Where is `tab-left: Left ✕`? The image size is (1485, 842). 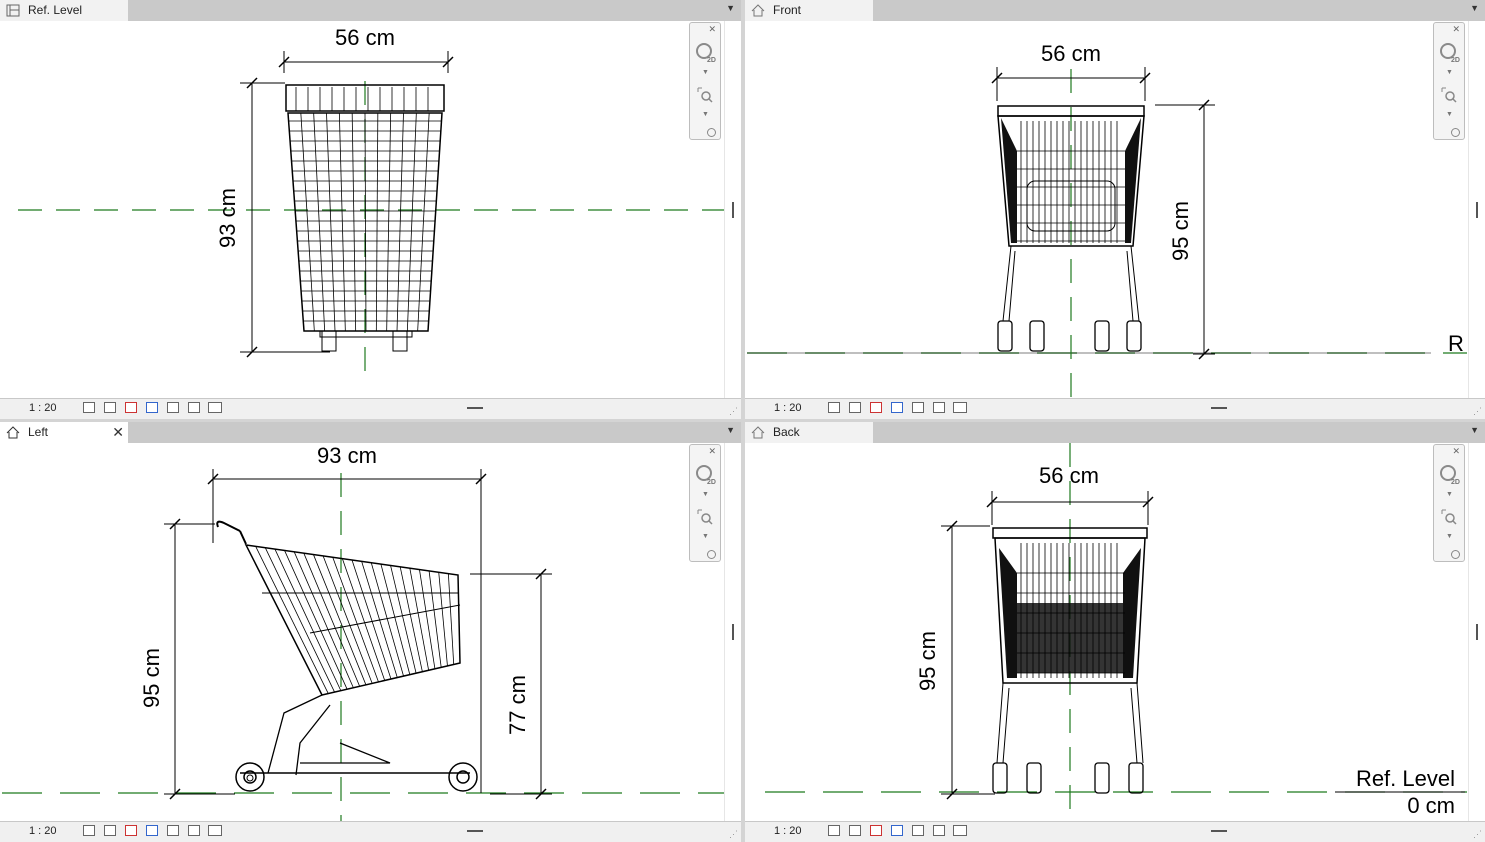 tab-left: Left ✕ is located at coordinates (64, 432).